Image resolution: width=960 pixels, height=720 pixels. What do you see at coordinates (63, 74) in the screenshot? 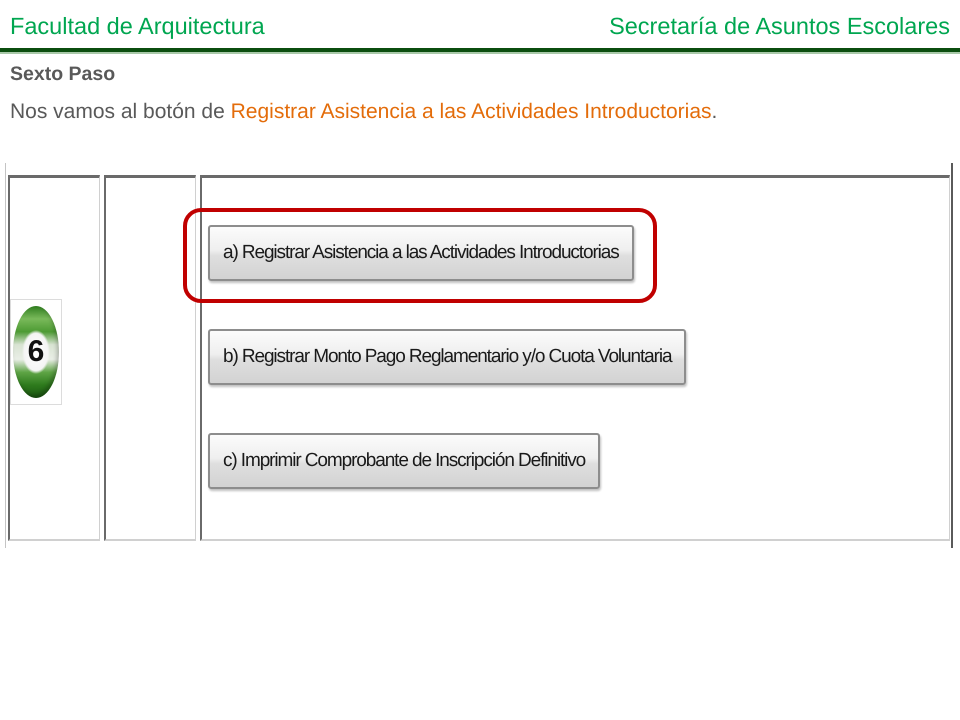
I see `step-title: Sexto Paso` at bounding box center [63, 74].